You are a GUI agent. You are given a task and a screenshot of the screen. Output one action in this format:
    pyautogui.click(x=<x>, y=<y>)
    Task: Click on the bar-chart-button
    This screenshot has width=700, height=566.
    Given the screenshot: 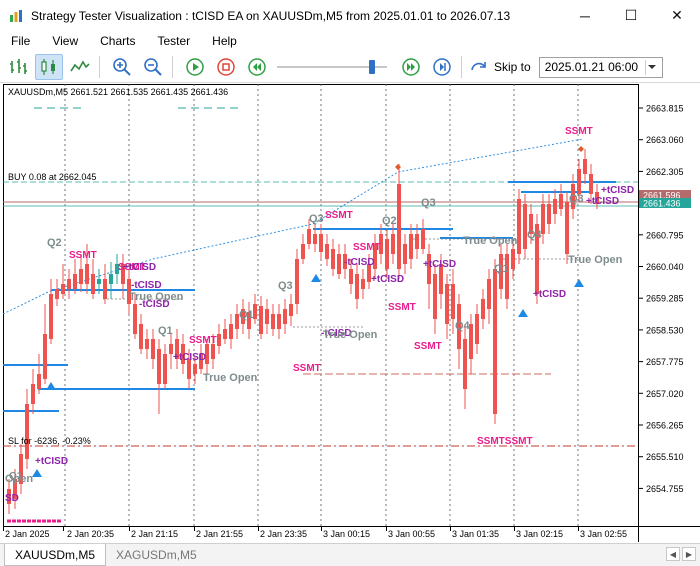 What is the action you would take?
    pyautogui.click(x=18, y=67)
    